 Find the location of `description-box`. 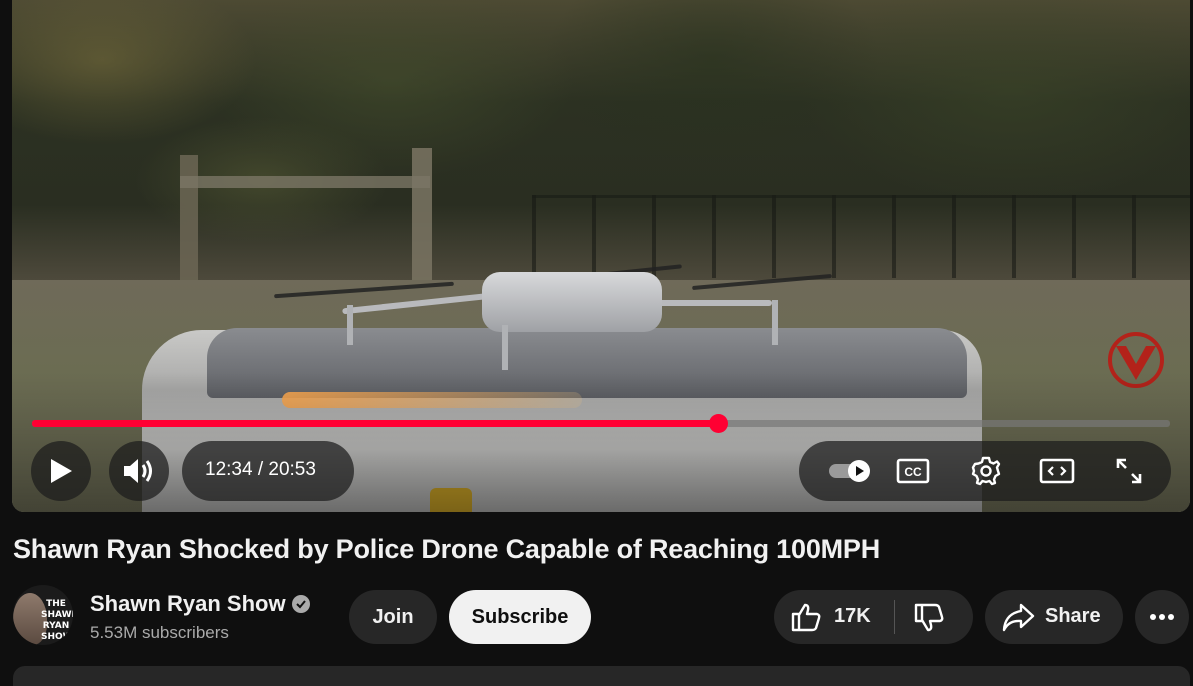

description-box is located at coordinates (601, 676).